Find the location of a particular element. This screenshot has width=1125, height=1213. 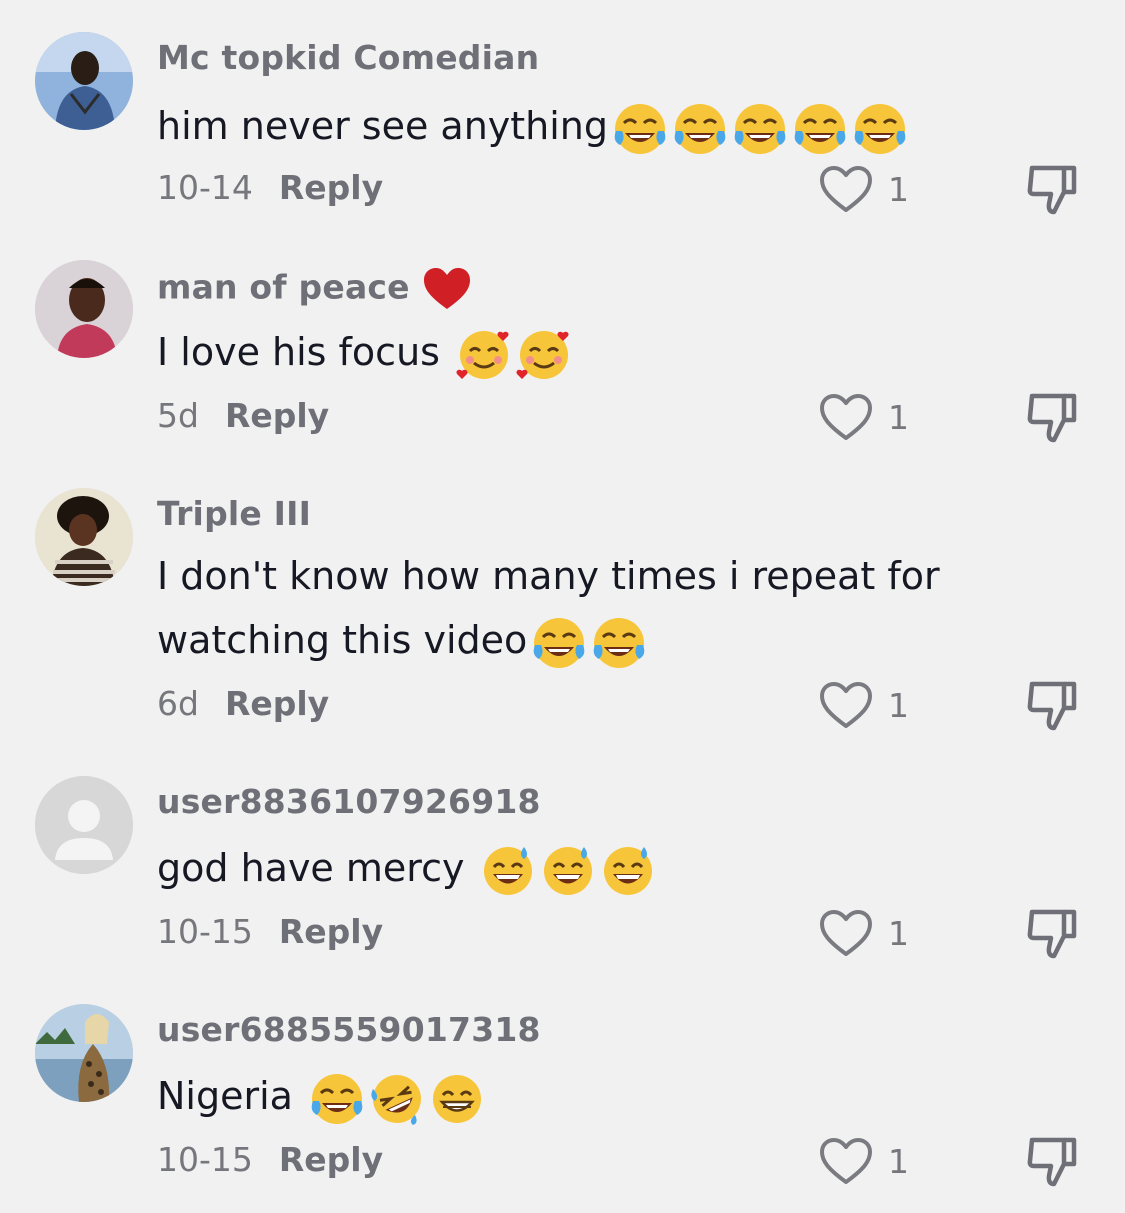

username: man of peace is located at coordinates (314, 289).